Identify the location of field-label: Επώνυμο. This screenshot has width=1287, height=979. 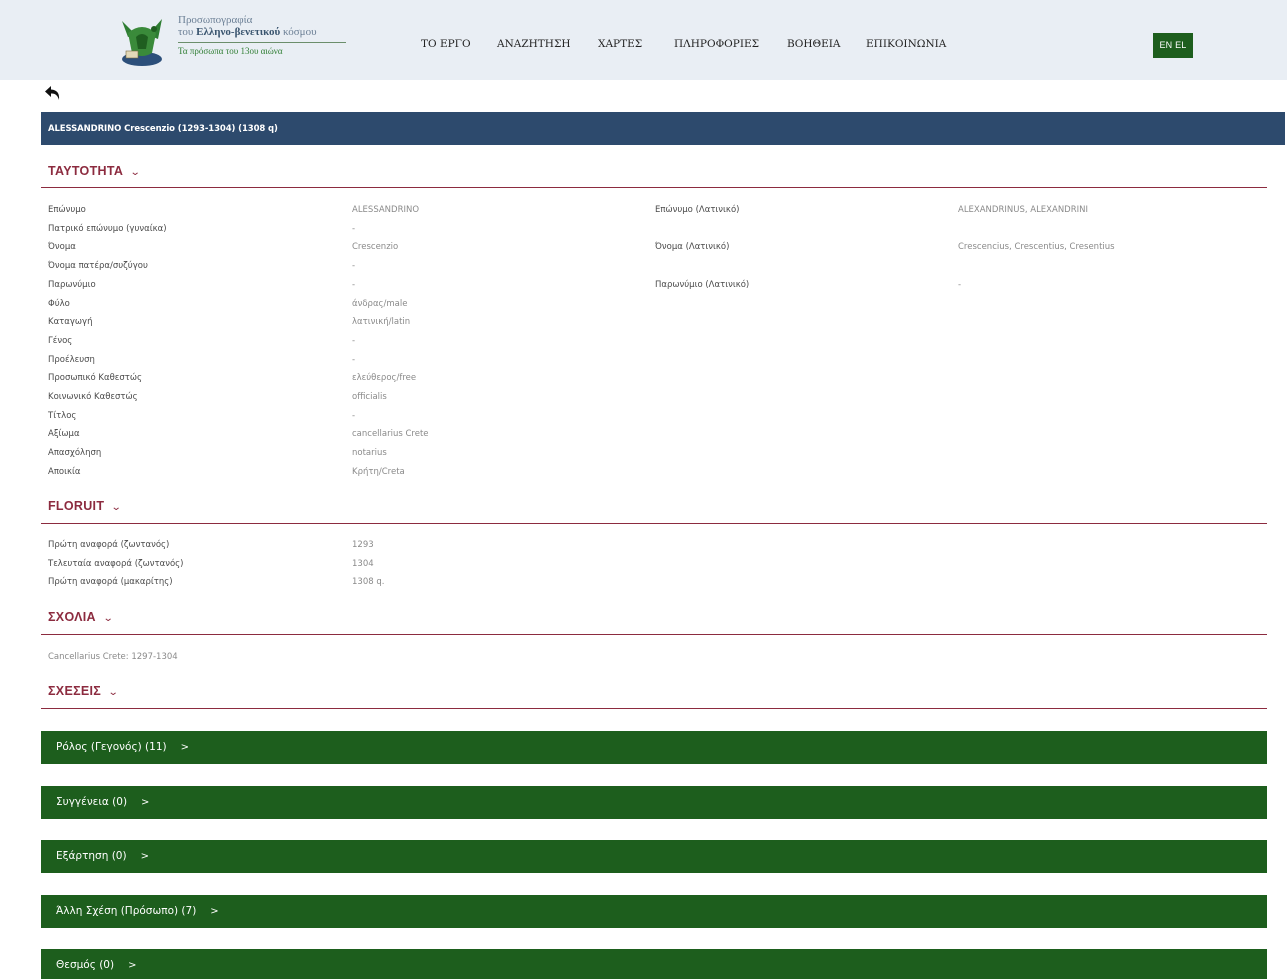
(67, 210).